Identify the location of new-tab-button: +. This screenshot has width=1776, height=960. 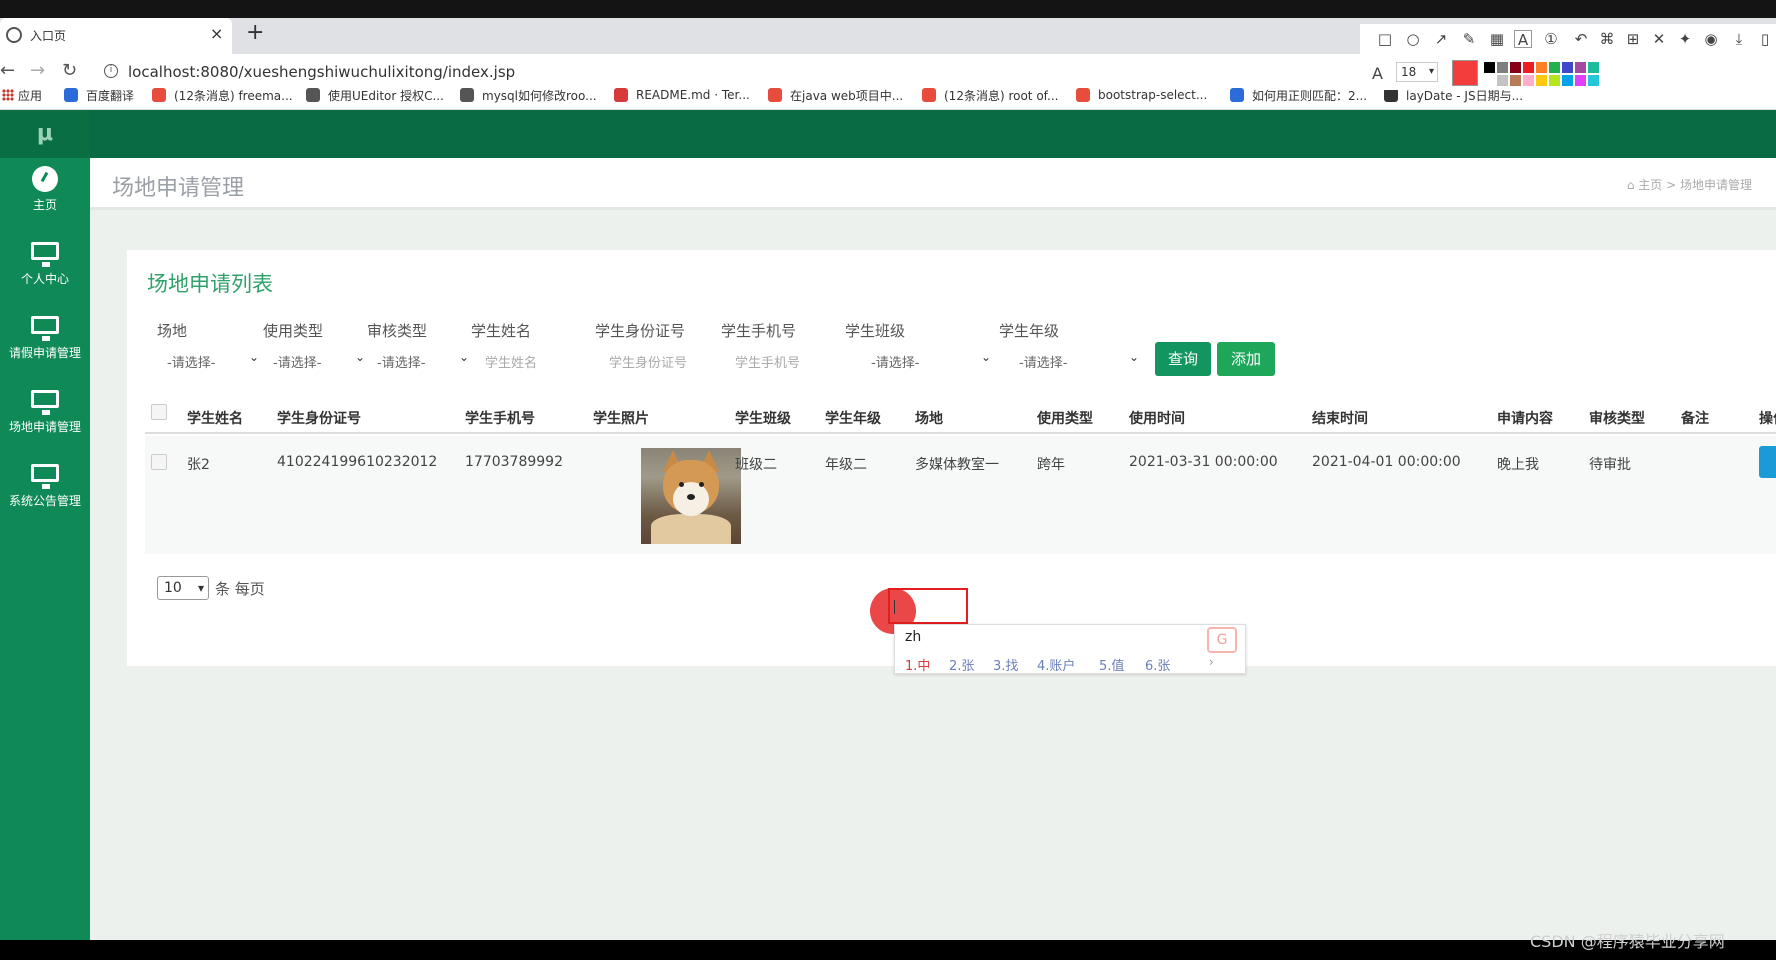
(255, 32).